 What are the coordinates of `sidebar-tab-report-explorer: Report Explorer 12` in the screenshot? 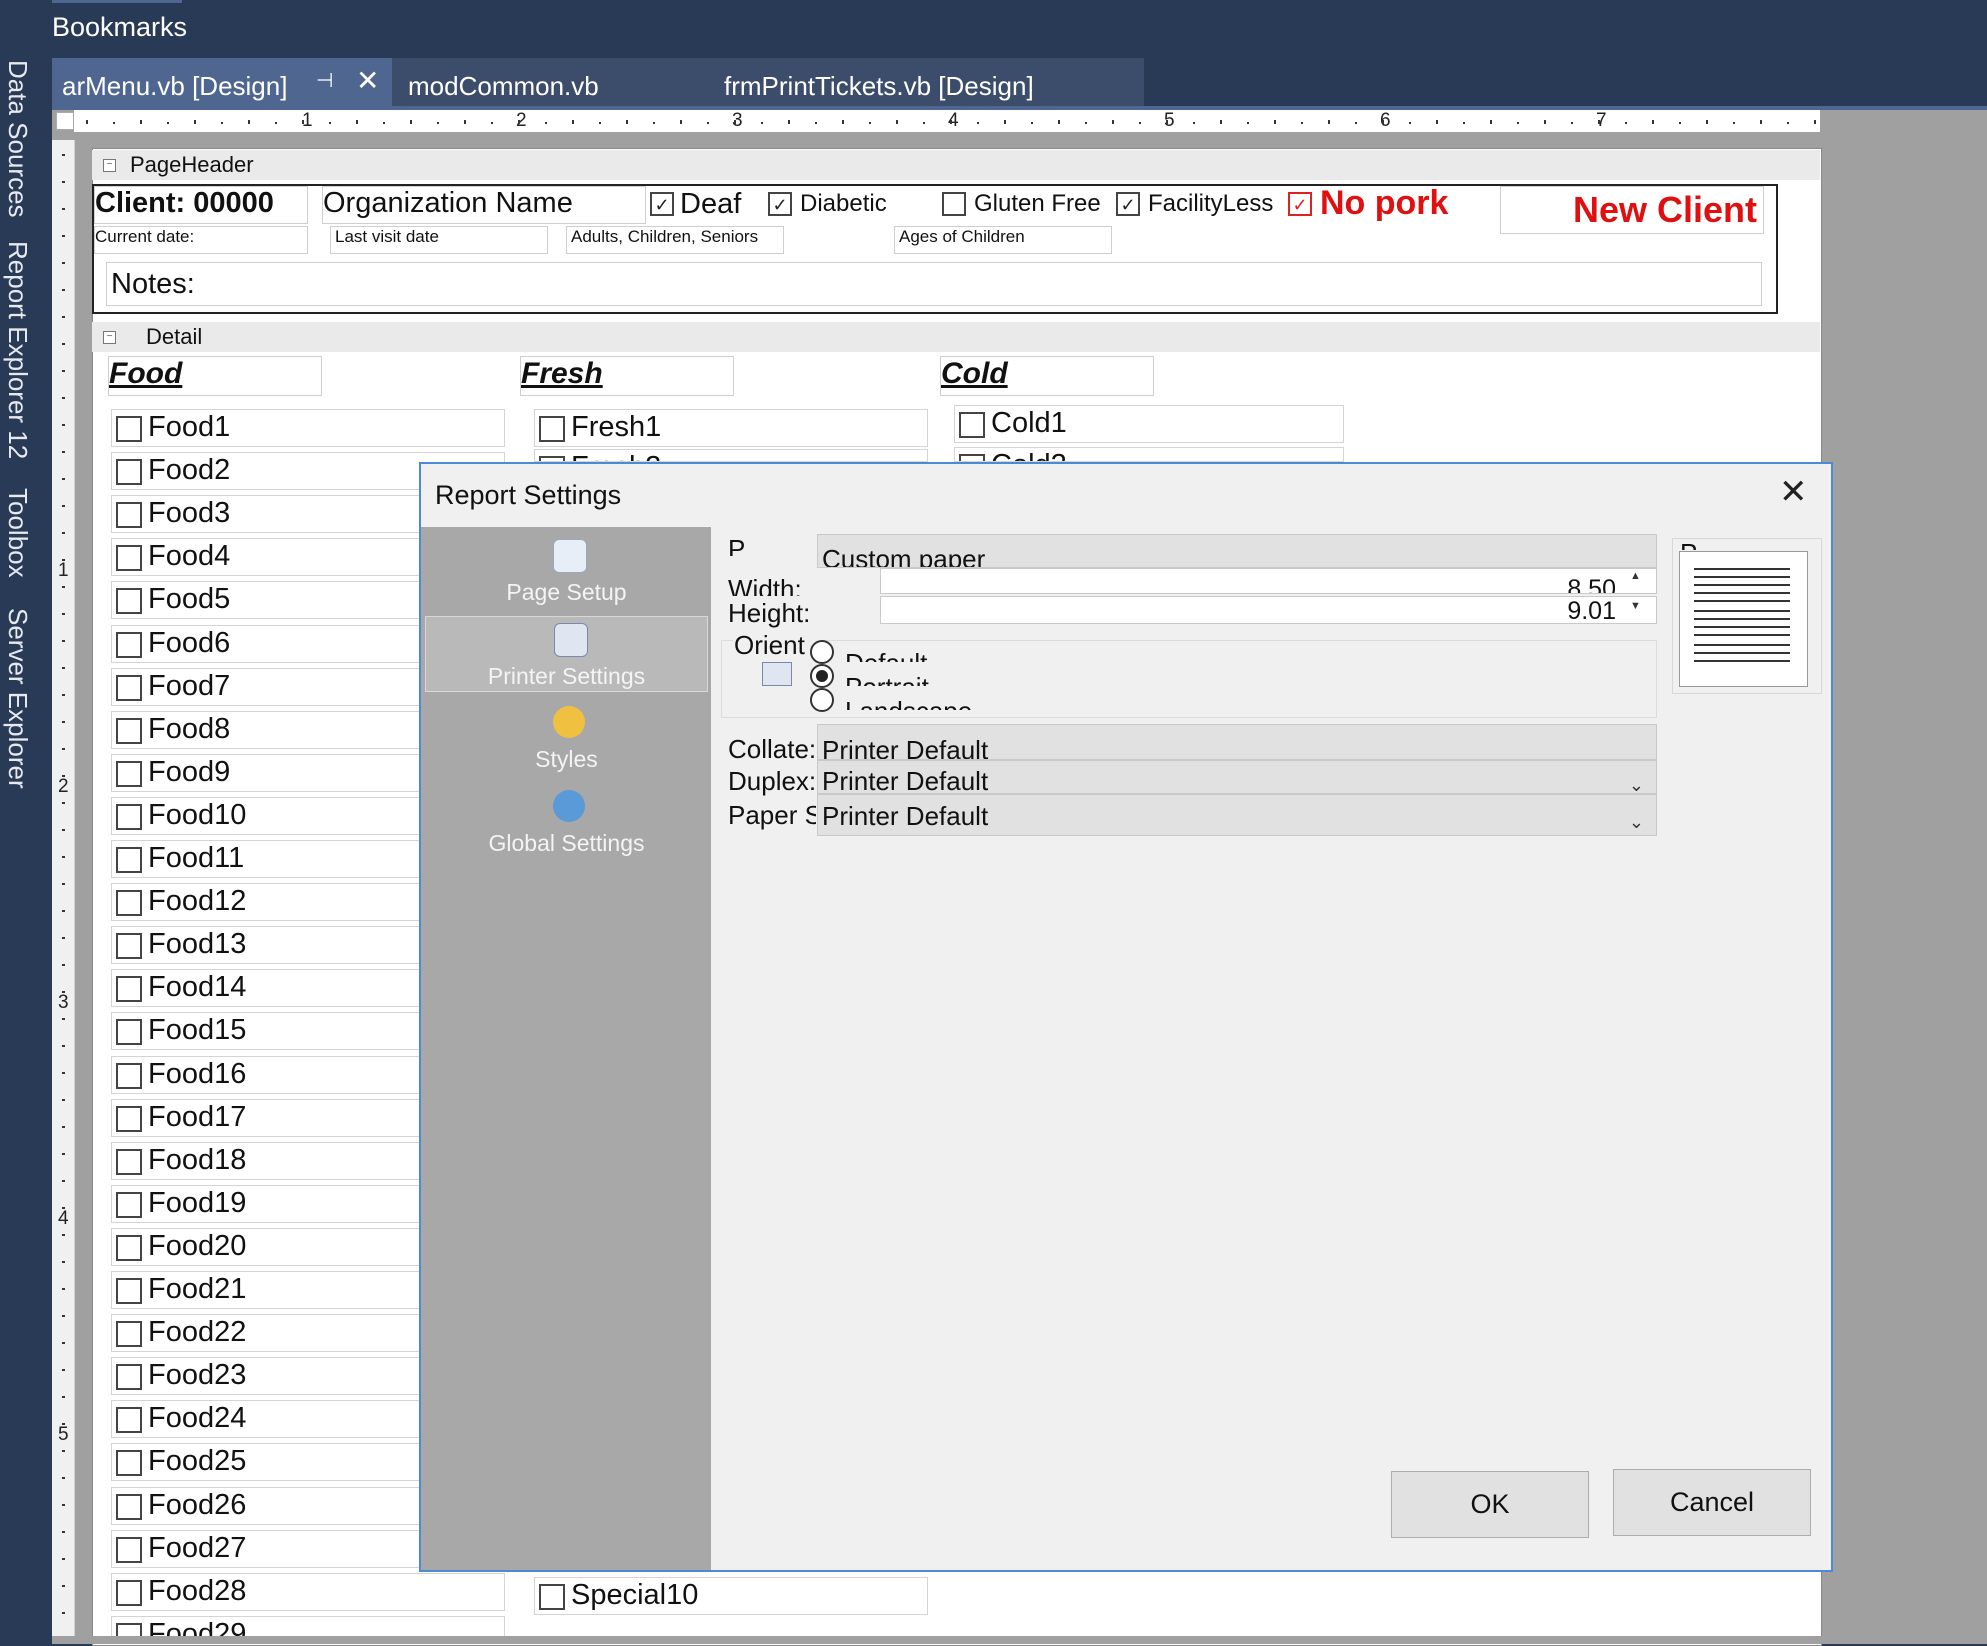 It's located at (17, 350).